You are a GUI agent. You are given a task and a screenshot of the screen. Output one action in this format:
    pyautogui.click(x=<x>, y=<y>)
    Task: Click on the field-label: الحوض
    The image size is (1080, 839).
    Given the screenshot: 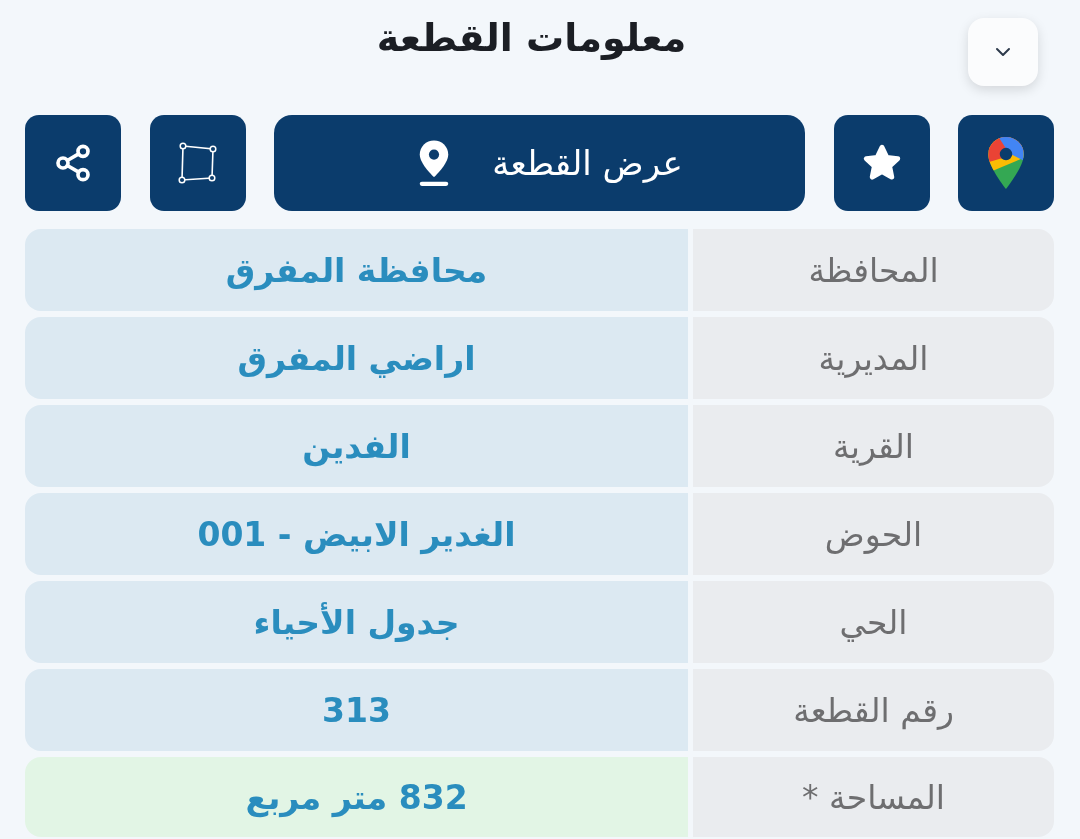 What is the action you would take?
    pyautogui.click(x=873, y=534)
    